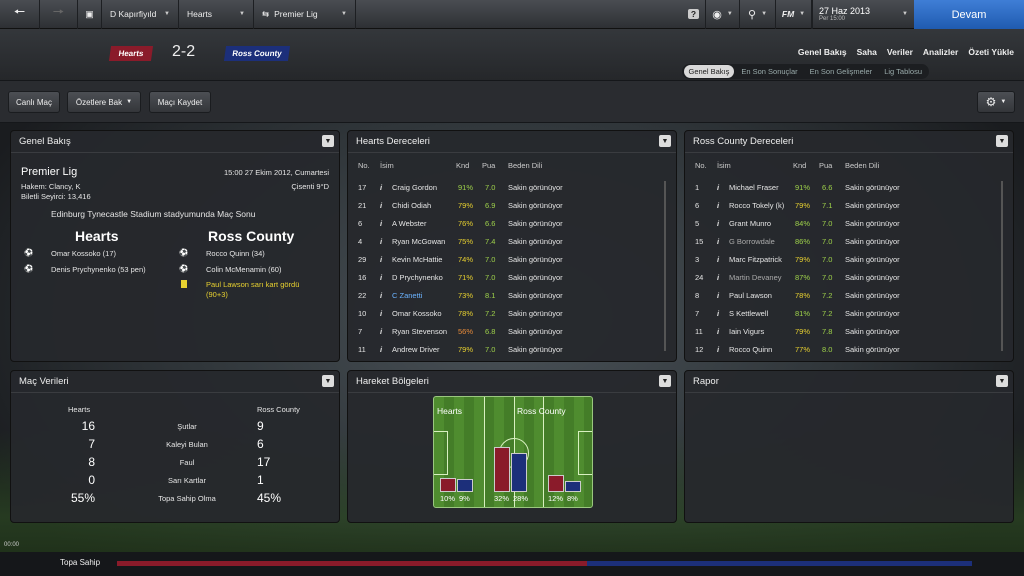 Image resolution: width=1024 pixels, height=576 pixels. Describe the element at coordinates (748, 313) in the screenshot. I see `player-name: S Kettlewell` at that location.